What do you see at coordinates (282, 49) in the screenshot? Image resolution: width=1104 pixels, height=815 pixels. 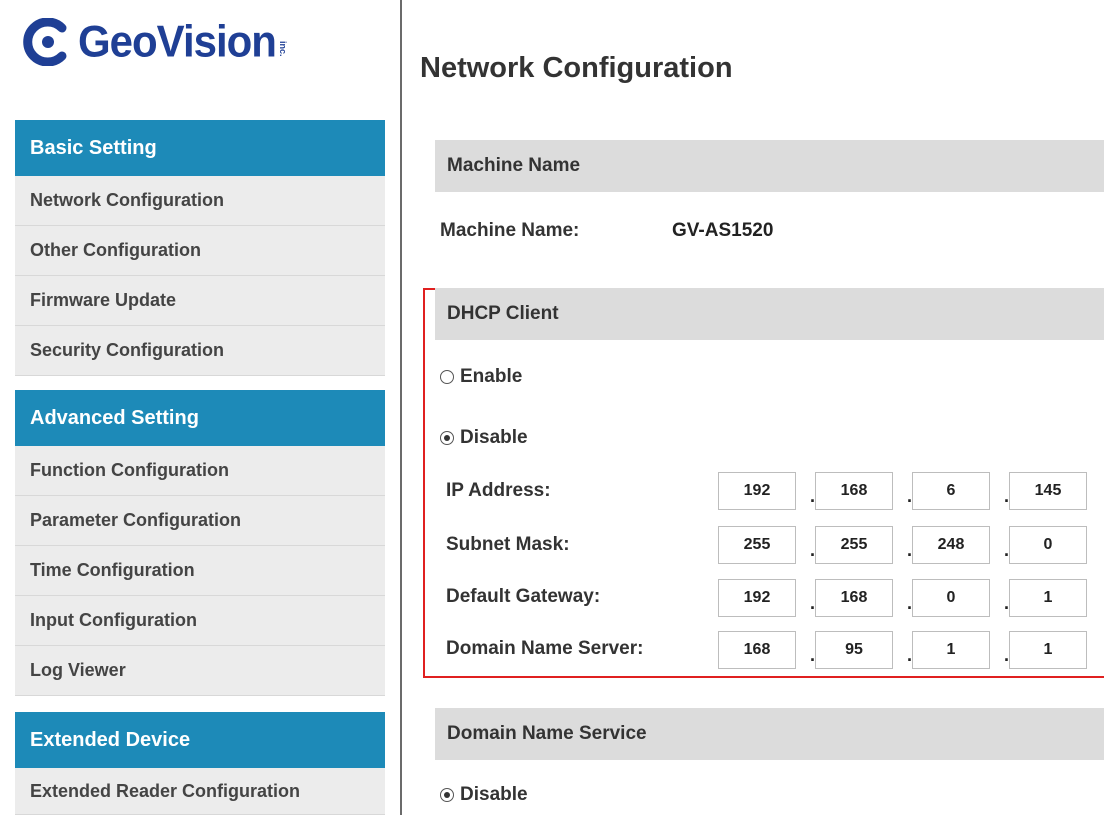 I see `brand-inc: inc.` at bounding box center [282, 49].